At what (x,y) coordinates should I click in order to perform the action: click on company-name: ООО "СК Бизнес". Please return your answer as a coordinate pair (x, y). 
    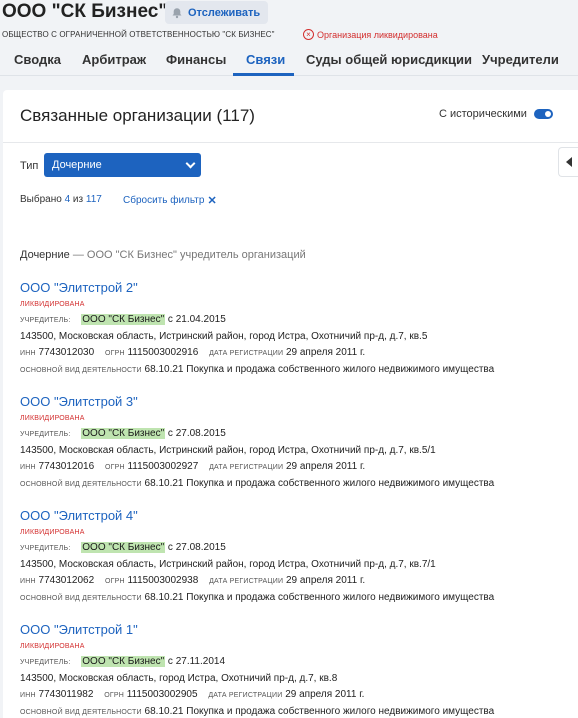
    Looking at the image, I should click on (85, 11).